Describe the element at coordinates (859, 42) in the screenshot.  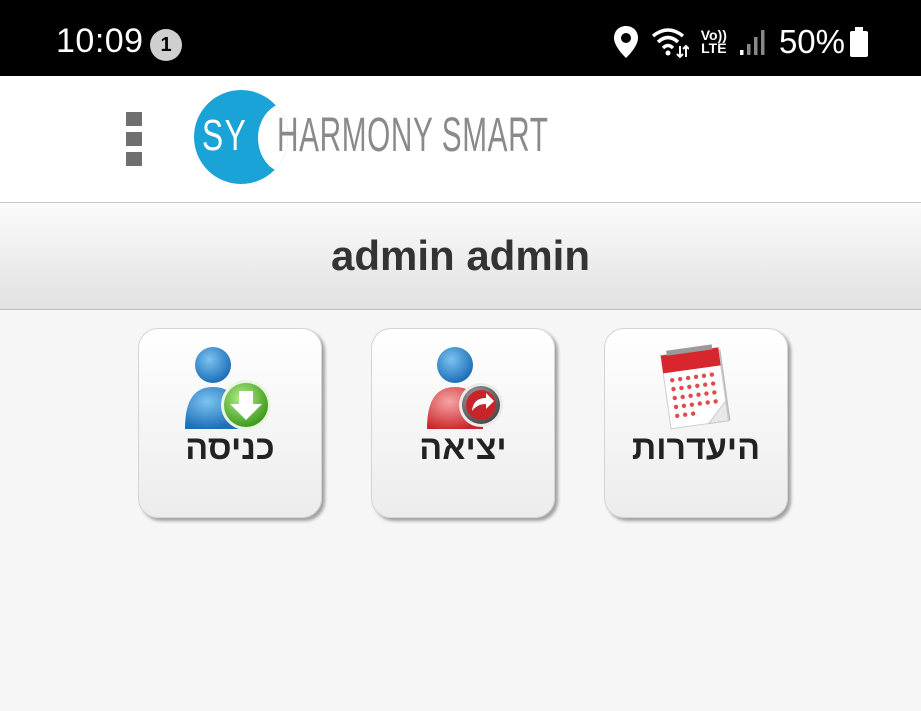
I see `battery-icon` at that location.